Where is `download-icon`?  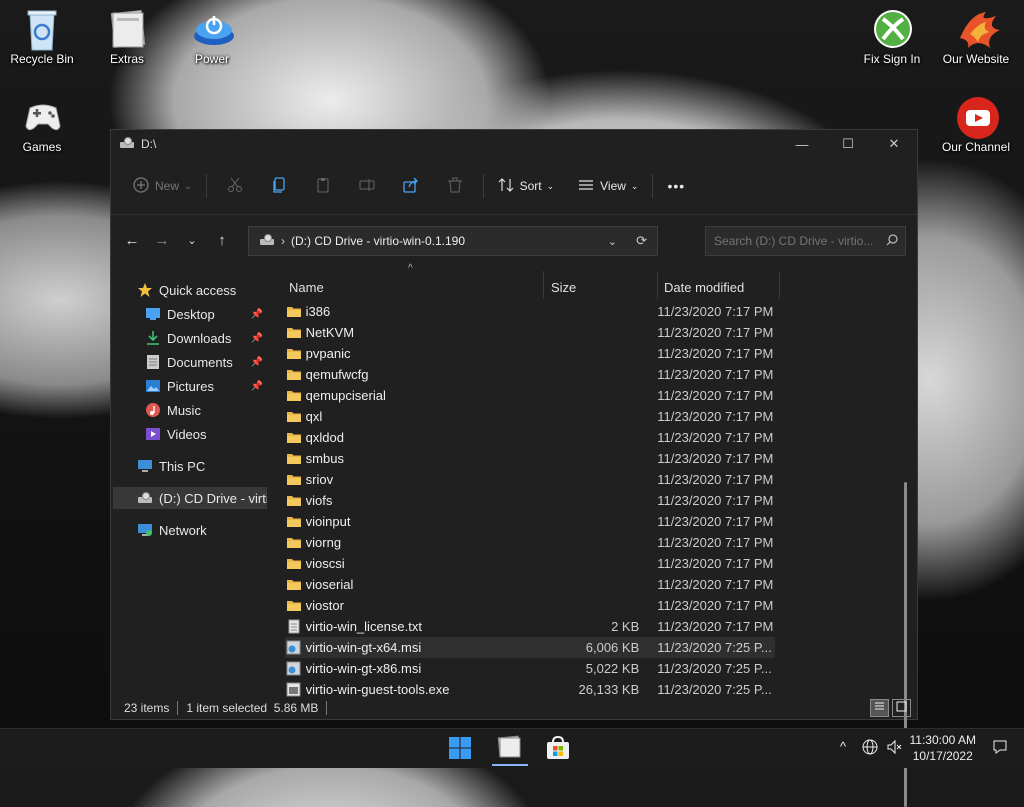 download-icon is located at coordinates (153, 338).